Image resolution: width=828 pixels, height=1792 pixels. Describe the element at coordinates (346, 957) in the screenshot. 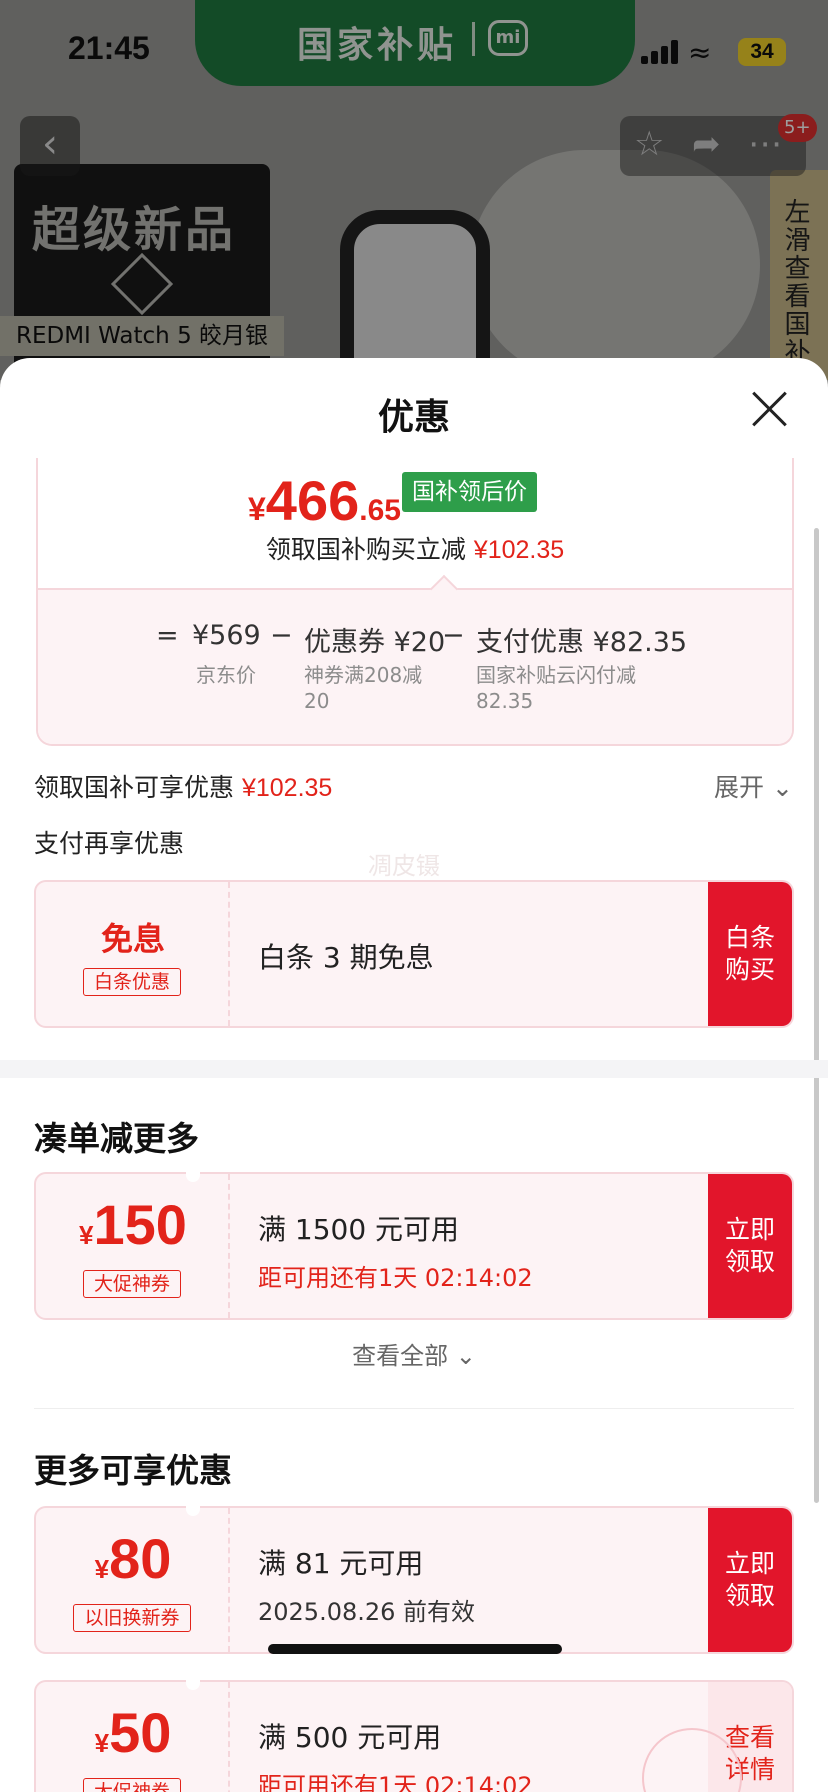

I see `baitiao-title: 白条 3 期免息` at that location.